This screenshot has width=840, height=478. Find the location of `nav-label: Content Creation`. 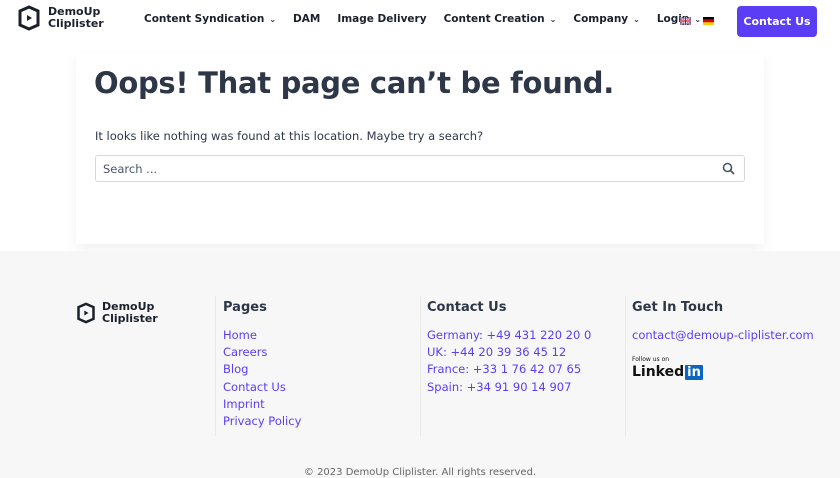

nav-label: Content Creation is located at coordinates (494, 19).